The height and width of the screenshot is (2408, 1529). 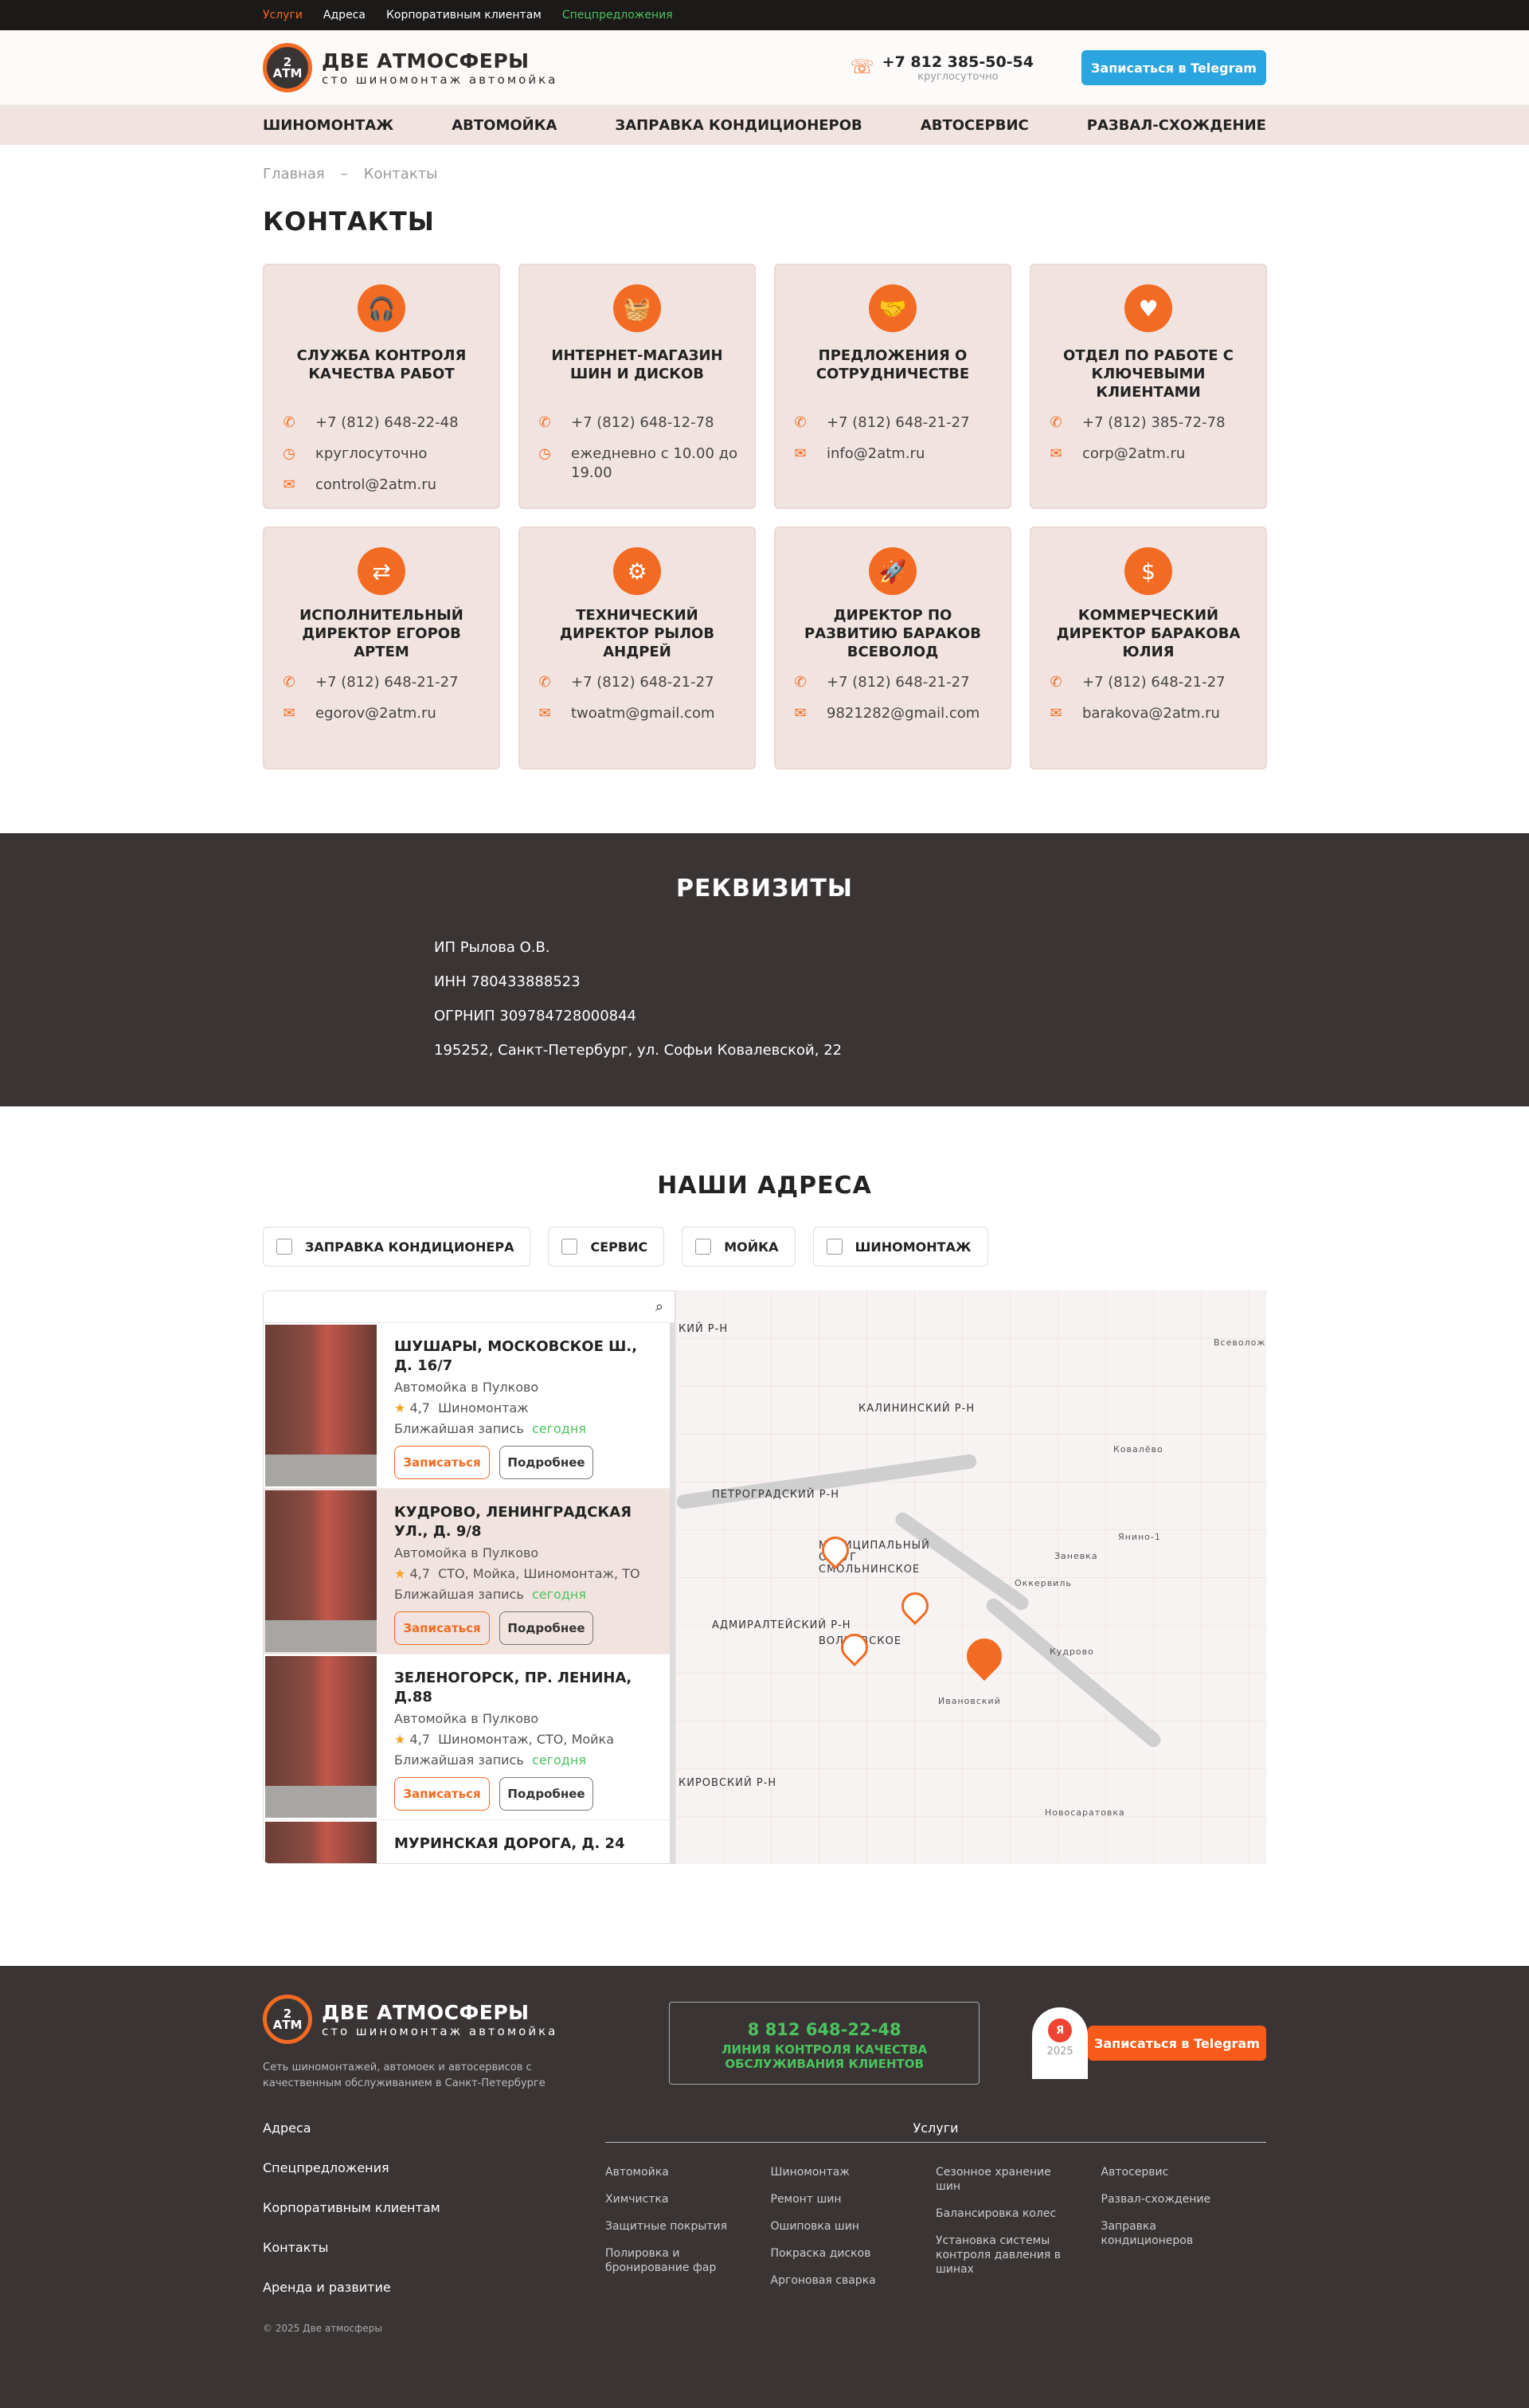 What do you see at coordinates (764, 889) in the screenshot?
I see `requisites-title: РЕКВИЗИТЫ` at bounding box center [764, 889].